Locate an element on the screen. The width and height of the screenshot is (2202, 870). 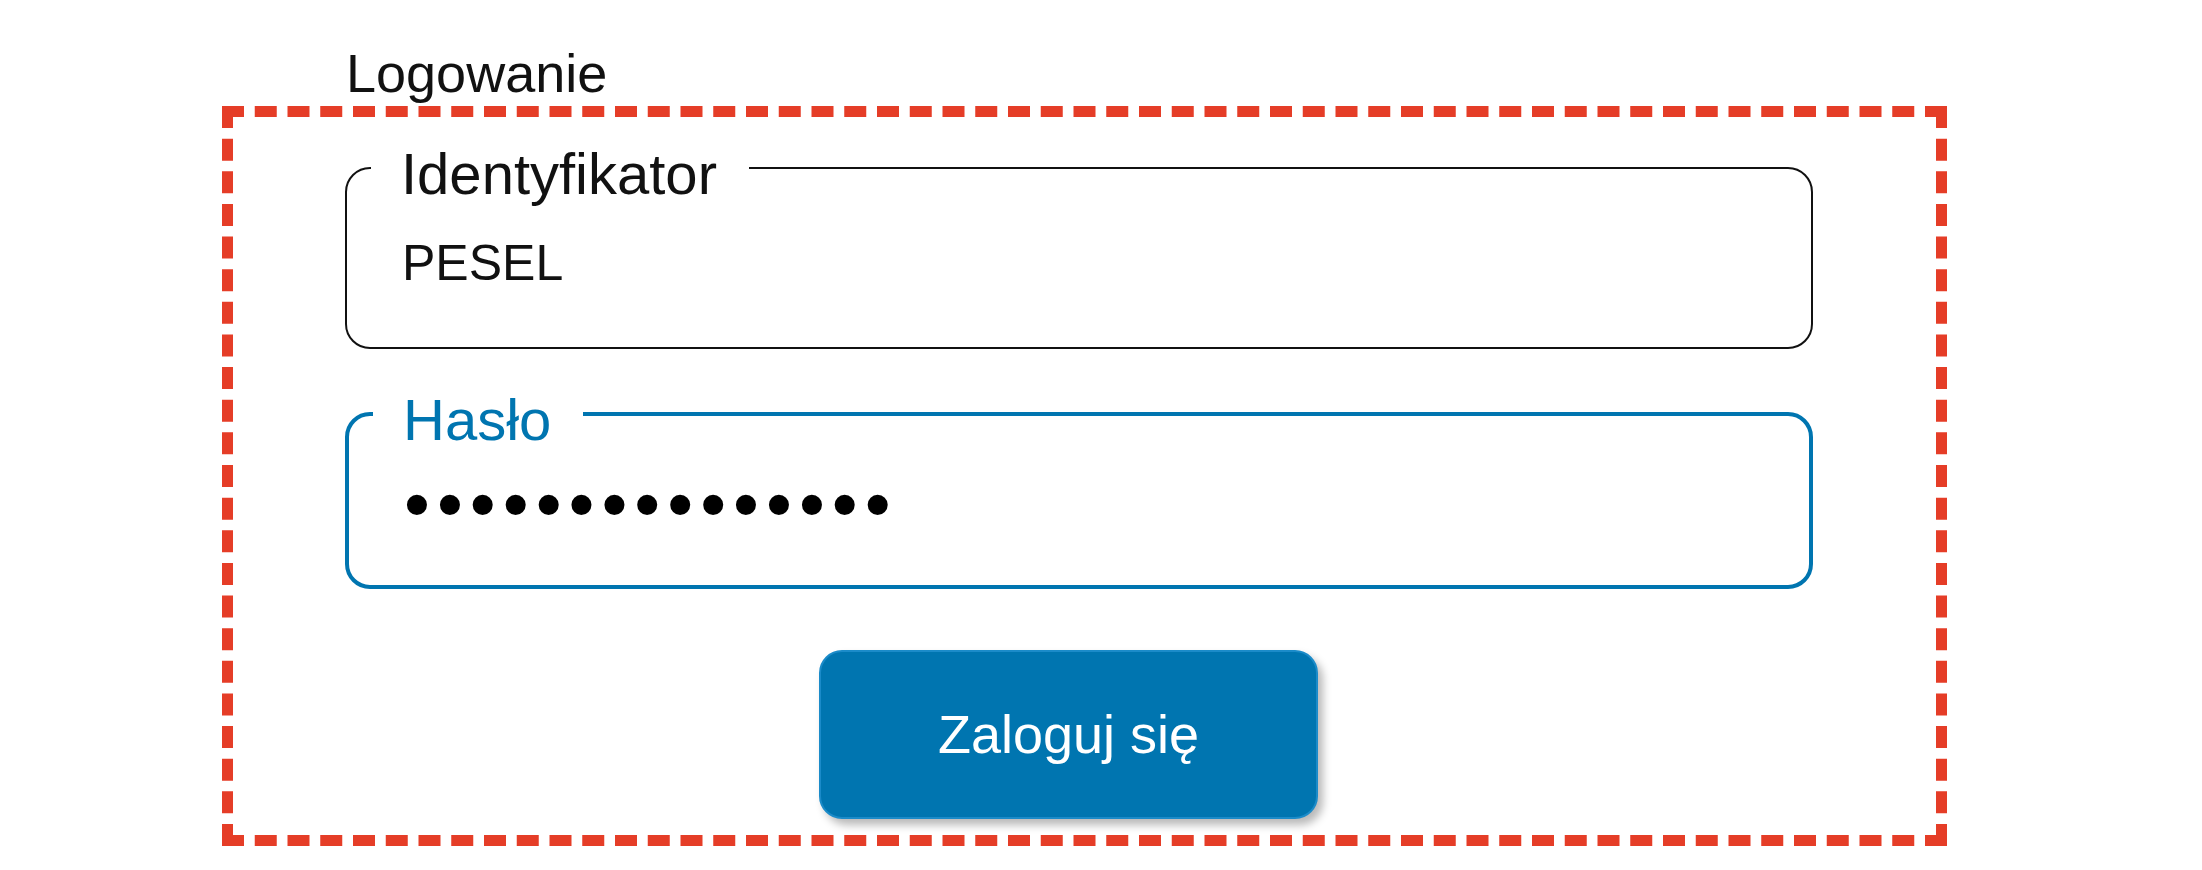
form-title: Logowanie is located at coordinates (477, 74).